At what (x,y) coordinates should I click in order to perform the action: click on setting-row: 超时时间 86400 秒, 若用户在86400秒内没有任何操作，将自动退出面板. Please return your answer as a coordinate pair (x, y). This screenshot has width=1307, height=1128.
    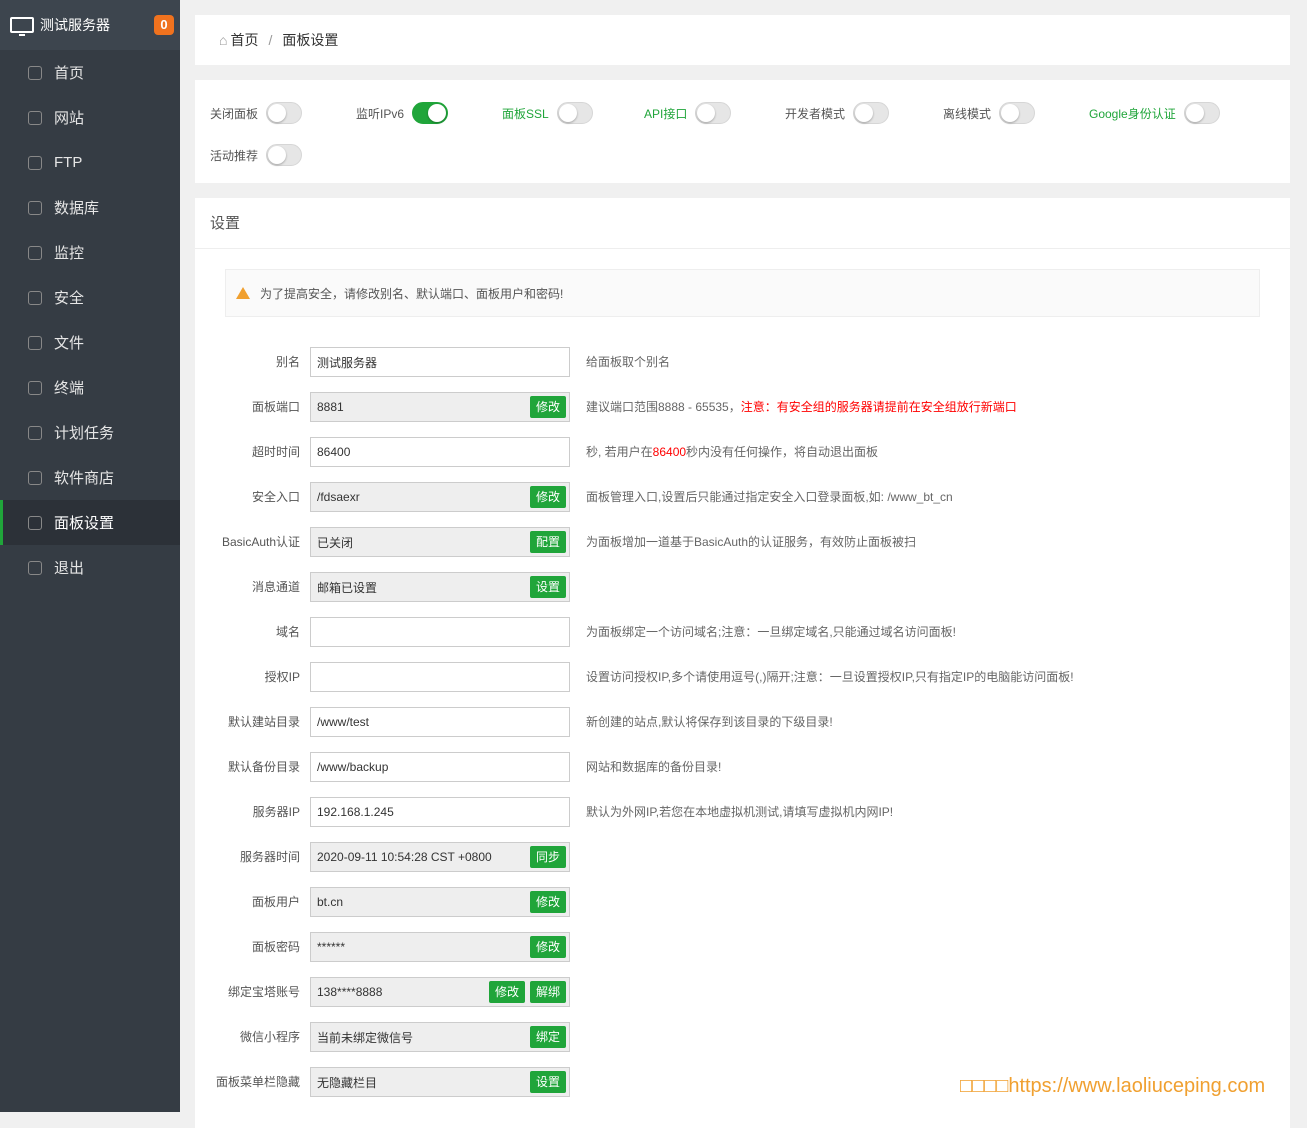
    Looking at the image, I should click on (742, 452).